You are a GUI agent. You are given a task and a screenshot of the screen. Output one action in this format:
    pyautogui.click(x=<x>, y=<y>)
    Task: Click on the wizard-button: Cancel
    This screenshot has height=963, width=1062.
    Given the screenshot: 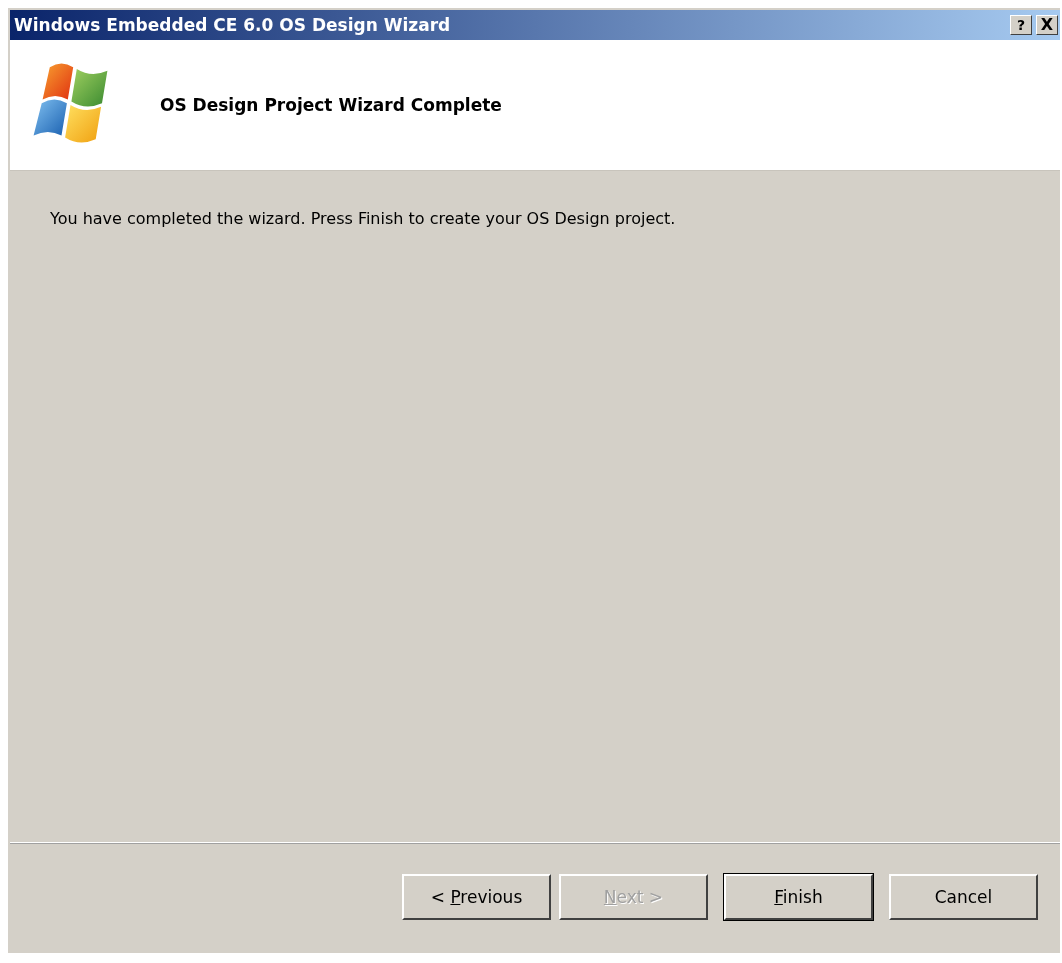 What is the action you would take?
    pyautogui.click(x=963, y=897)
    